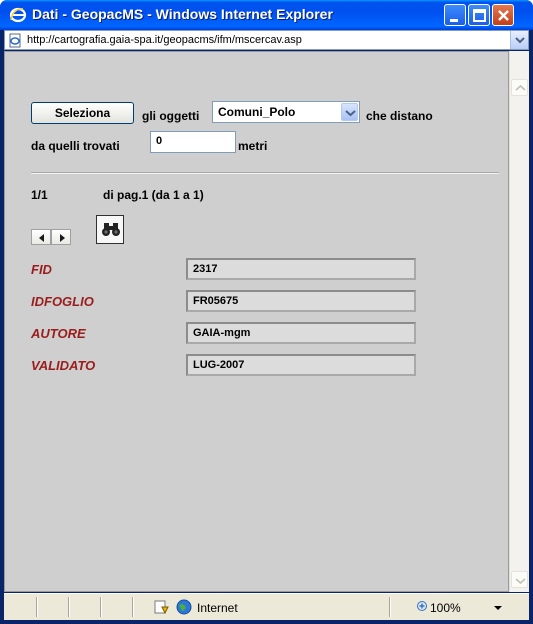 Image resolution: width=533 pixels, height=624 pixels. Describe the element at coordinates (41, 269) in the screenshot. I see `field-label-fid: FID` at that location.